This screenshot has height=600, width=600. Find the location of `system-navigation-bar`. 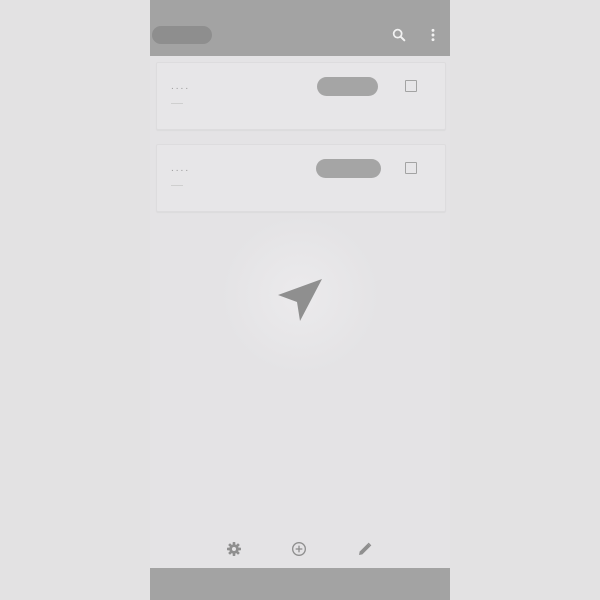

system-navigation-bar is located at coordinates (300, 584).